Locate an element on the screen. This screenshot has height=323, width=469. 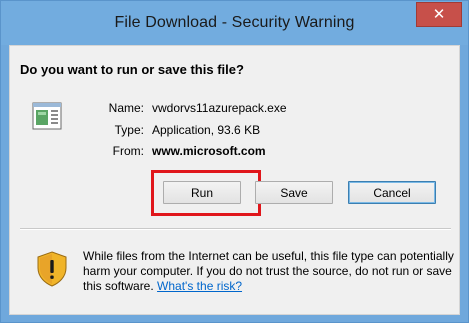
dialog-title: File Download - Security Warning is located at coordinates (234, 22).